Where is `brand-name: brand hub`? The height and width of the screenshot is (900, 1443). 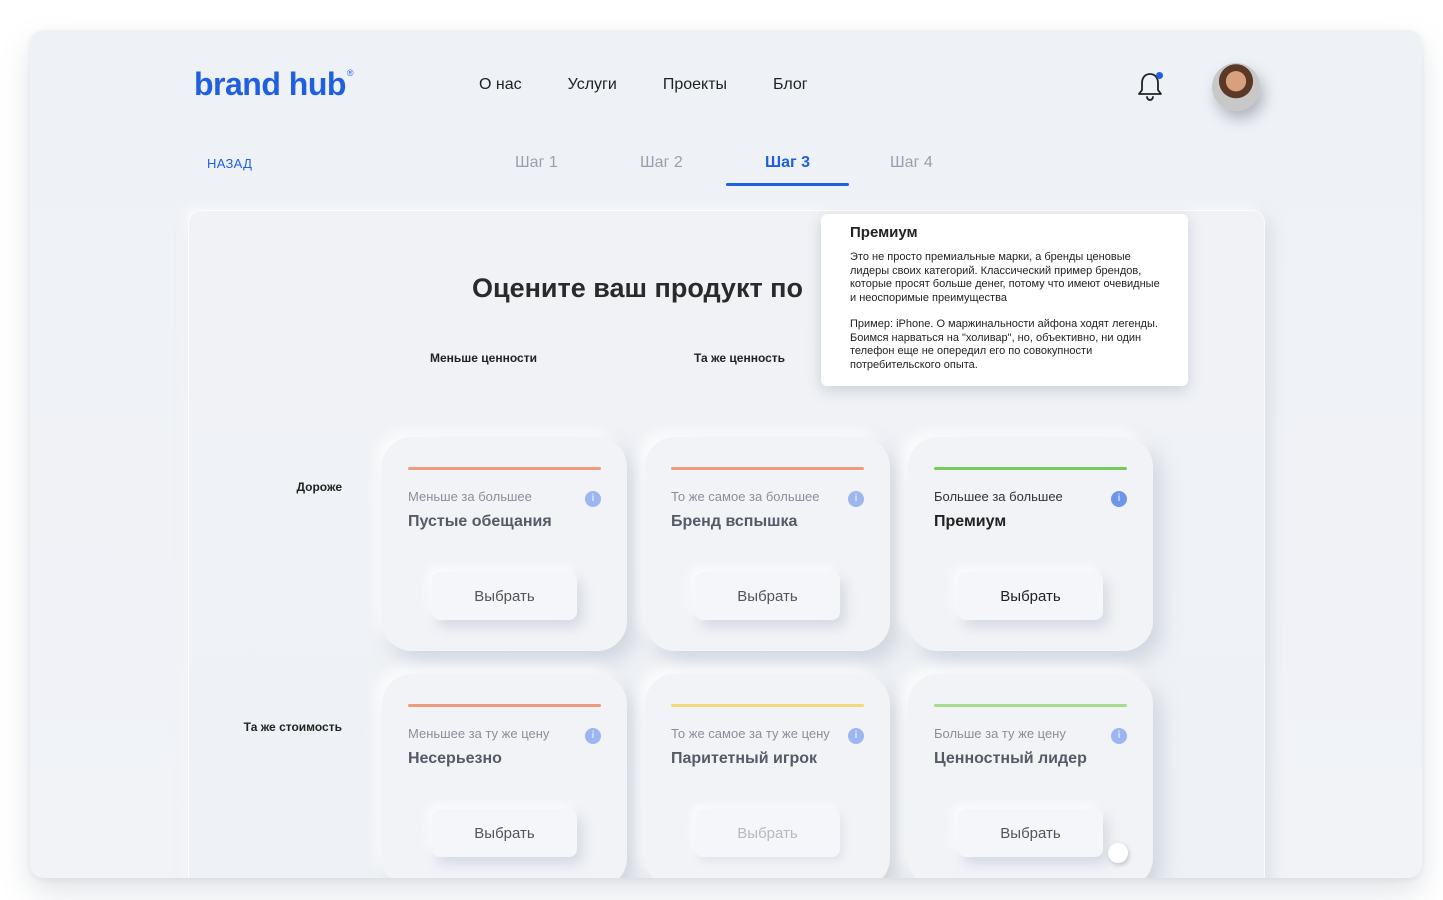
brand-name: brand hub is located at coordinates (270, 84).